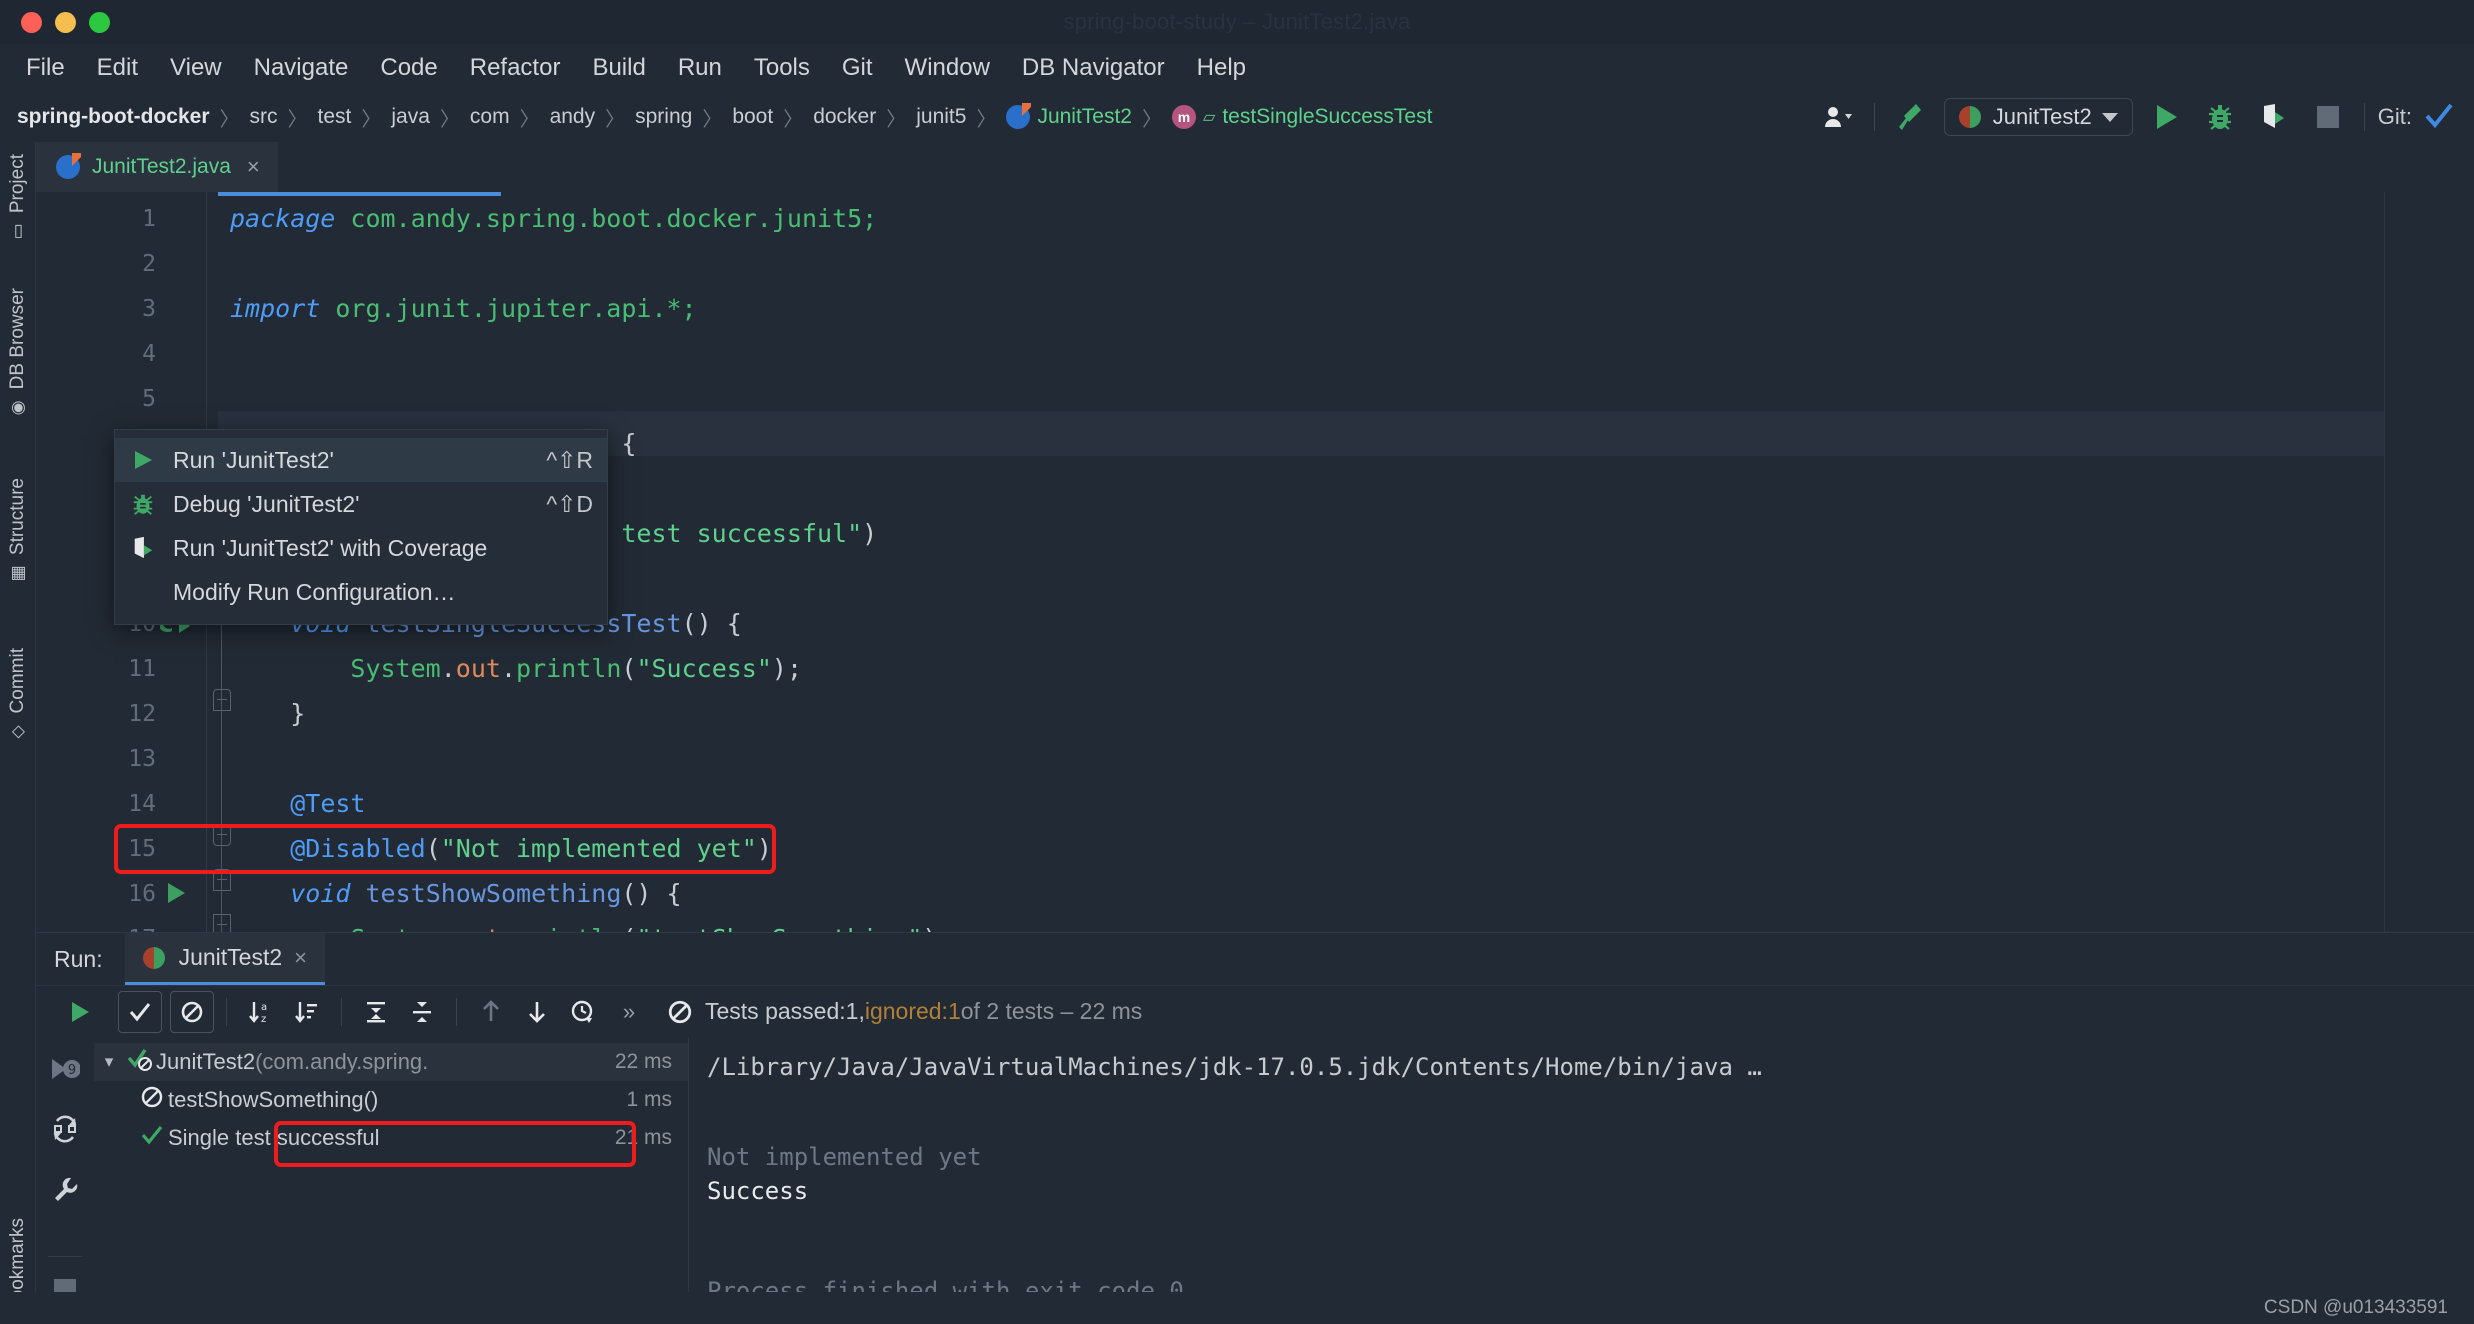 This screenshot has width=2474, height=1324. I want to click on menu-run: Run, so click(700, 68).